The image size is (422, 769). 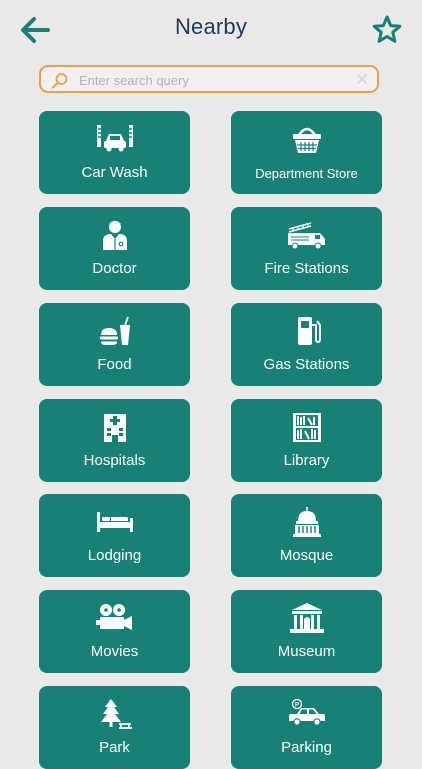 I want to click on tile-lodging: Lodging, so click(x=114, y=535).